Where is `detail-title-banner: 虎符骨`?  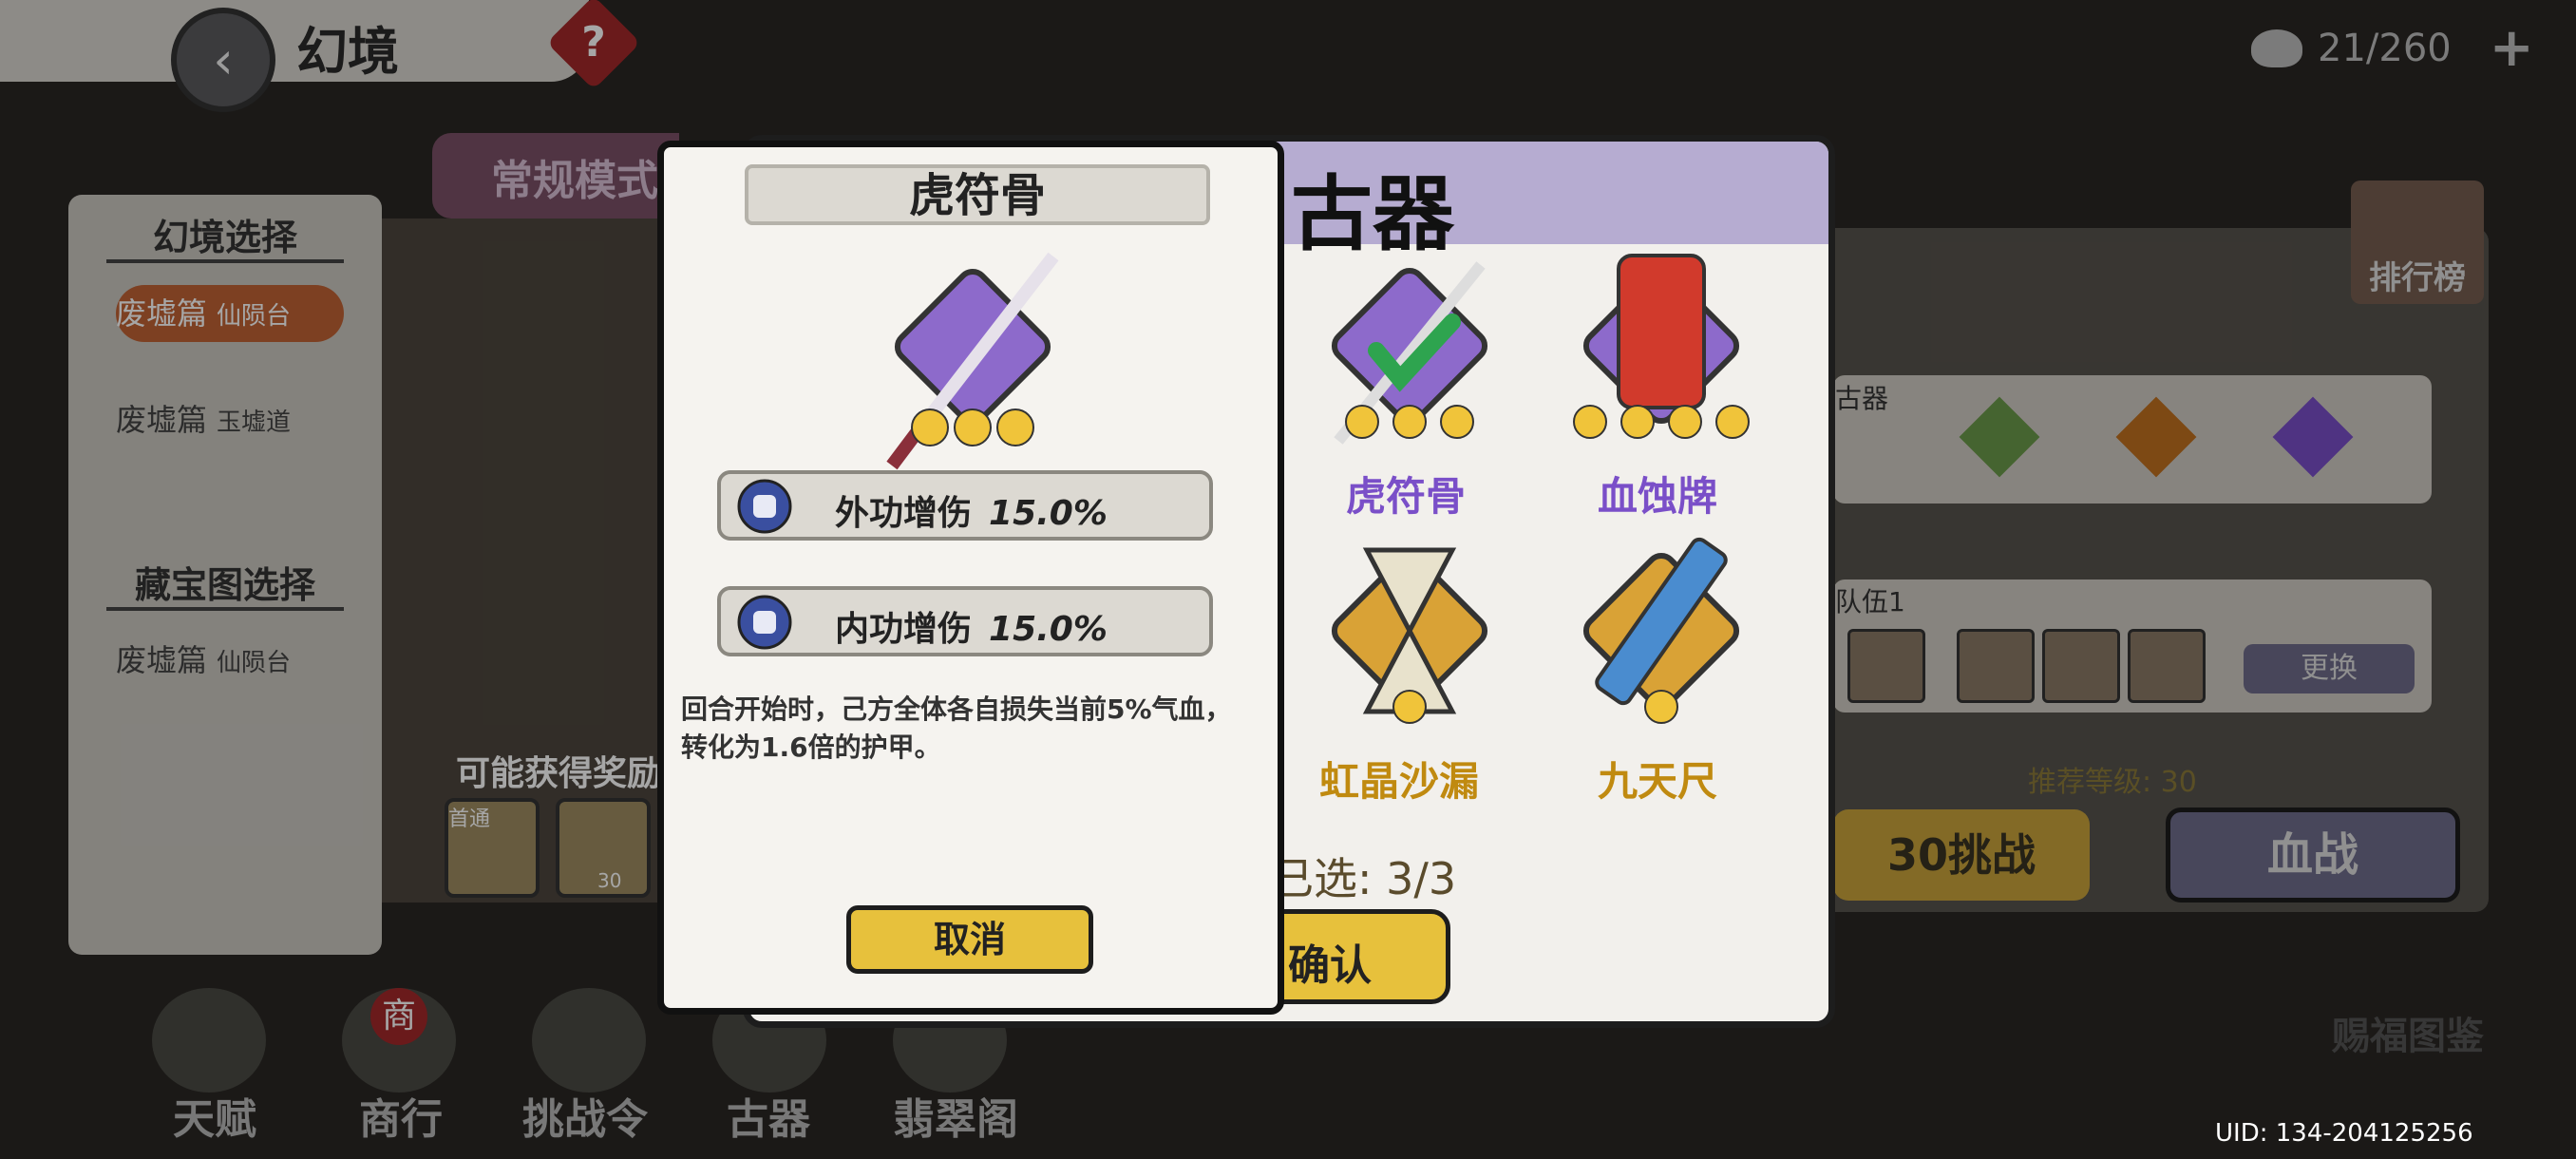
detail-title-banner: 虎符骨 is located at coordinates (977, 194).